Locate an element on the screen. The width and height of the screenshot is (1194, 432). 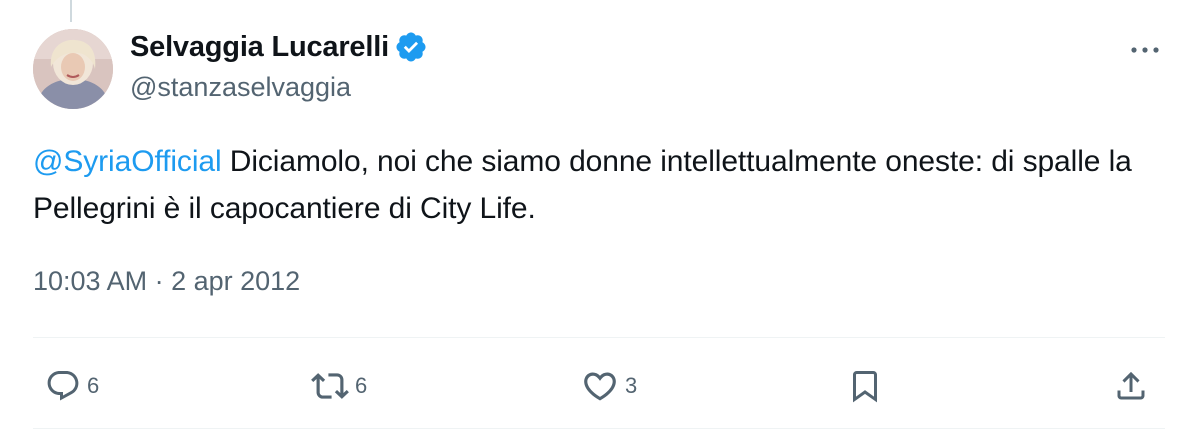
more-dots-icon is located at coordinates (1145, 50).